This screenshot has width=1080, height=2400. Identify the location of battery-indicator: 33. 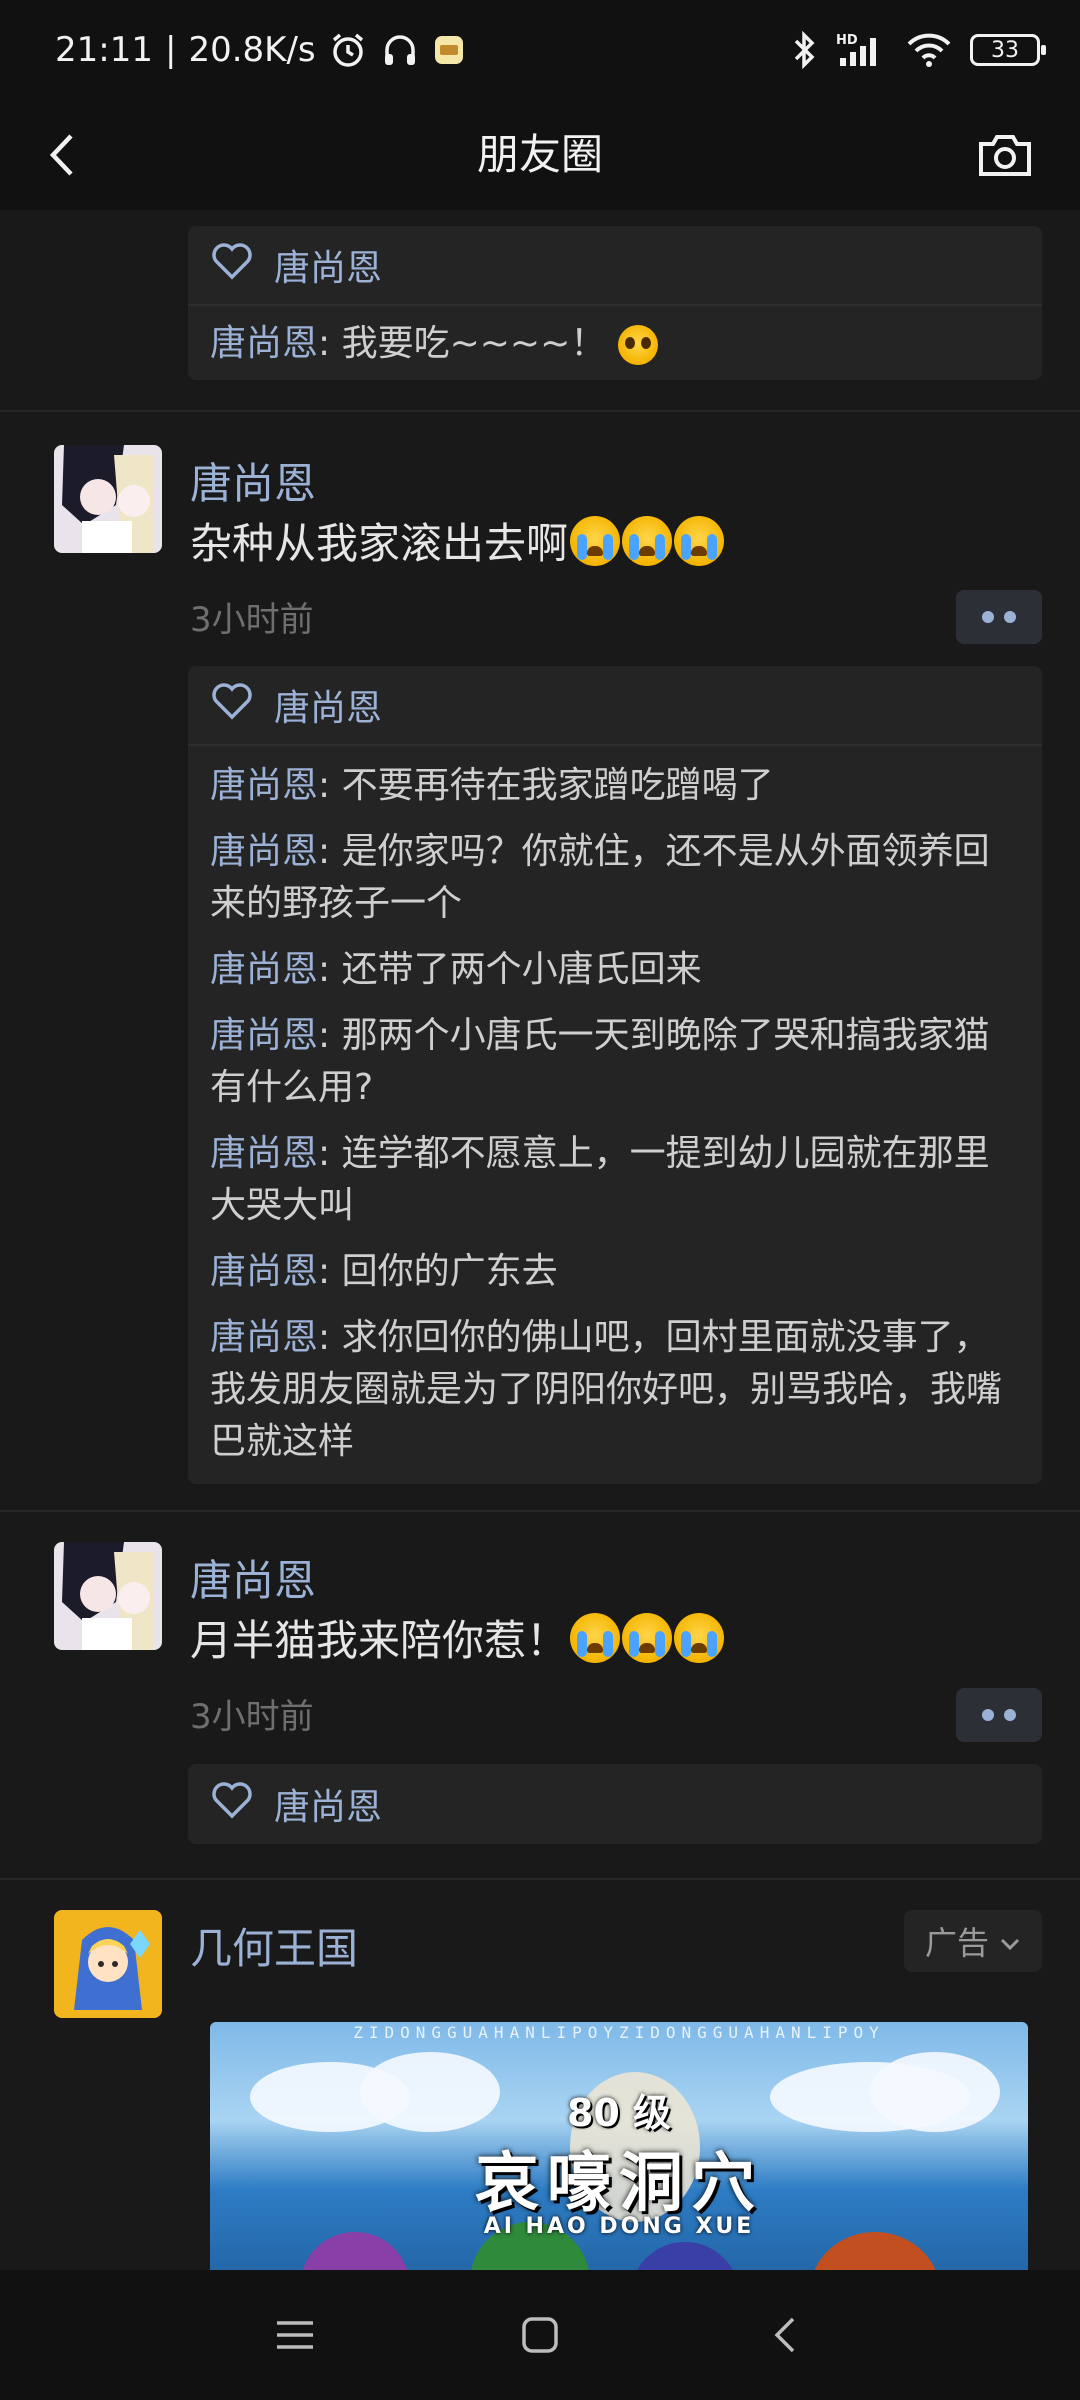
(1008, 50).